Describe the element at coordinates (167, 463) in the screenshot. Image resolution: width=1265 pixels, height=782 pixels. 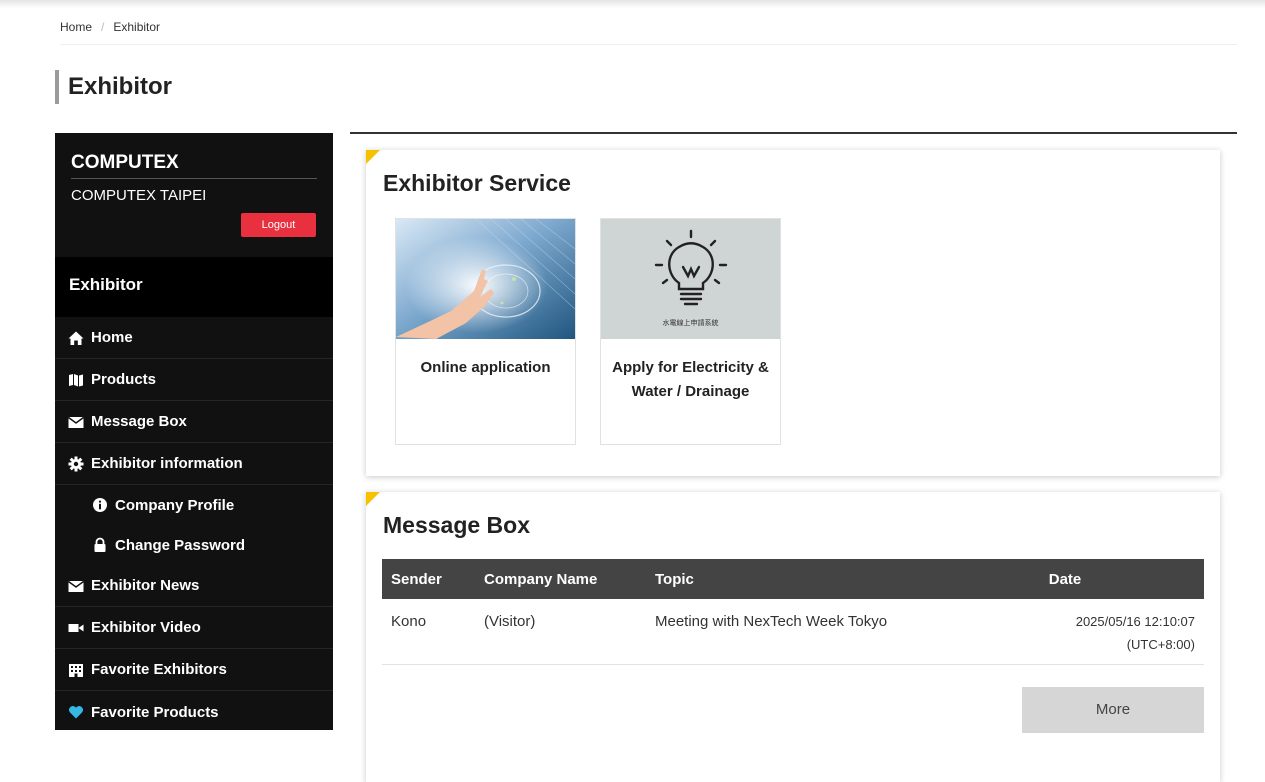
I see `sidebar-item-label: Exhibitor information` at that location.